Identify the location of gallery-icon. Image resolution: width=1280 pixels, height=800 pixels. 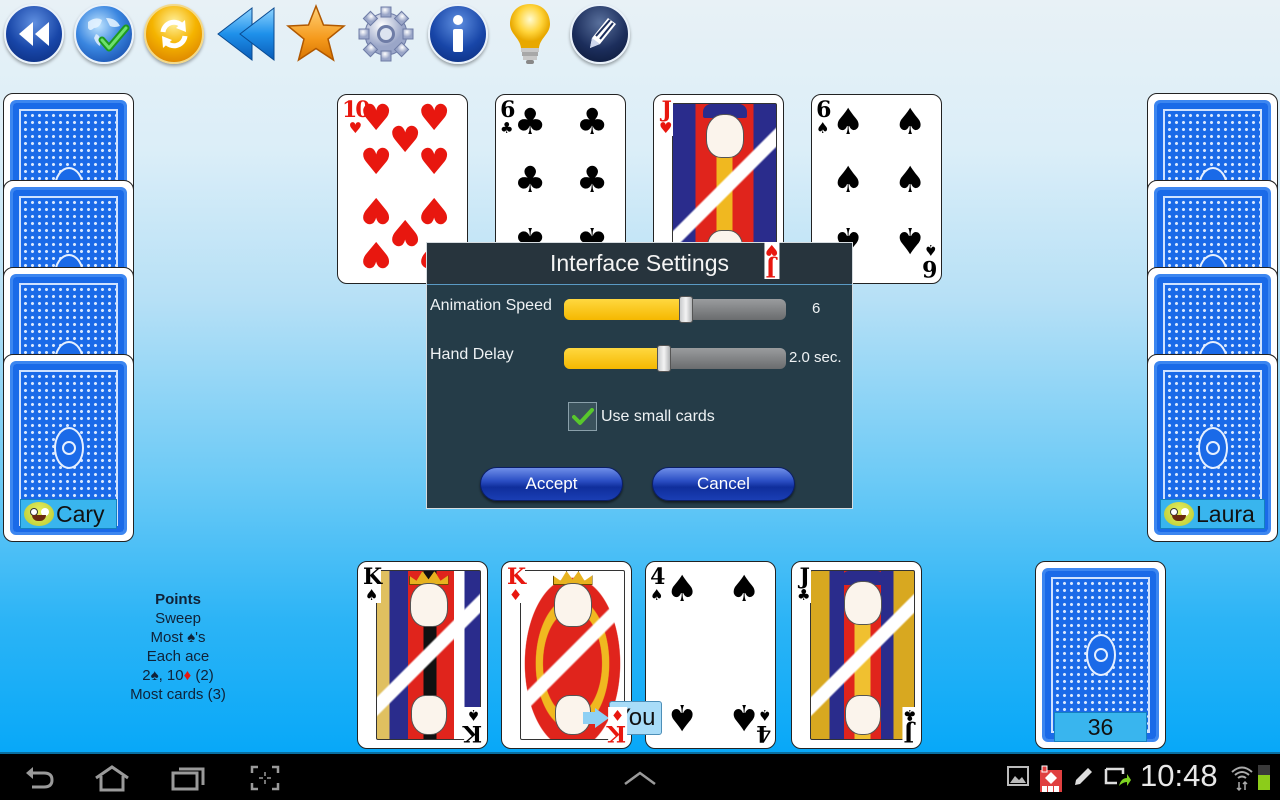
(1018, 778).